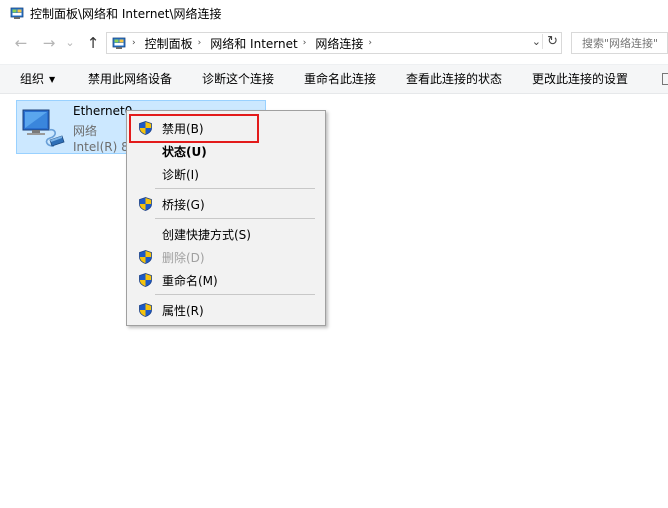  Describe the element at coordinates (180, 175) in the screenshot. I see `menu-item-label: 诊断(I)` at that location.